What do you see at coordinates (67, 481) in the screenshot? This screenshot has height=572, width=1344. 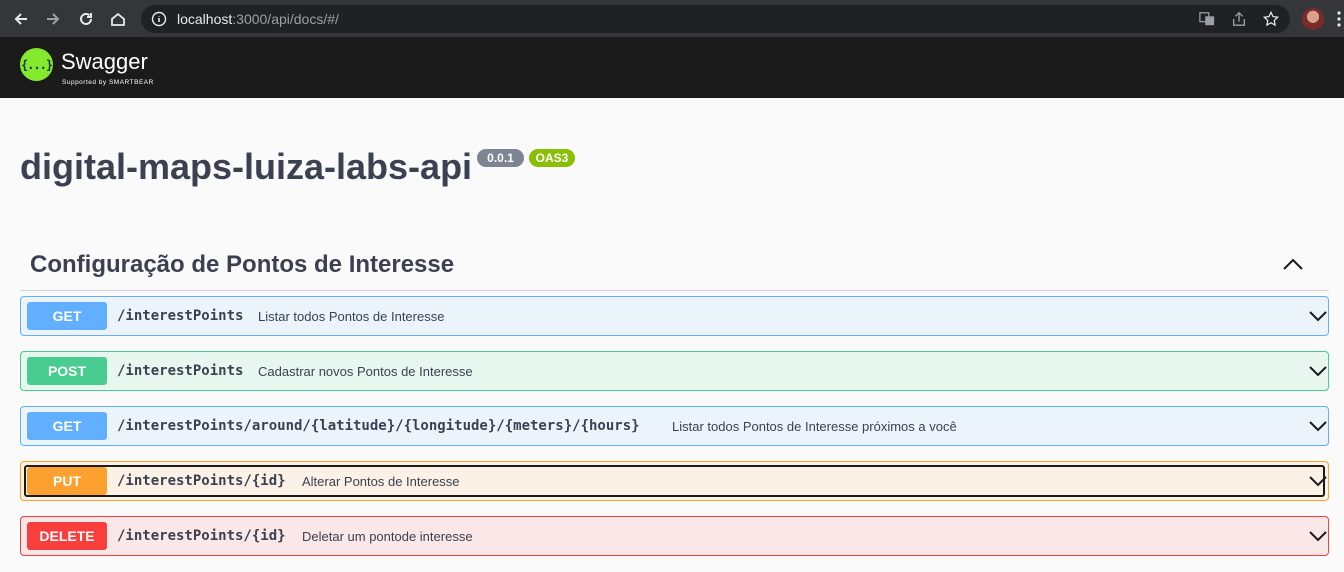 I see `method-badge: PUT` at bounding box center [67, 481].